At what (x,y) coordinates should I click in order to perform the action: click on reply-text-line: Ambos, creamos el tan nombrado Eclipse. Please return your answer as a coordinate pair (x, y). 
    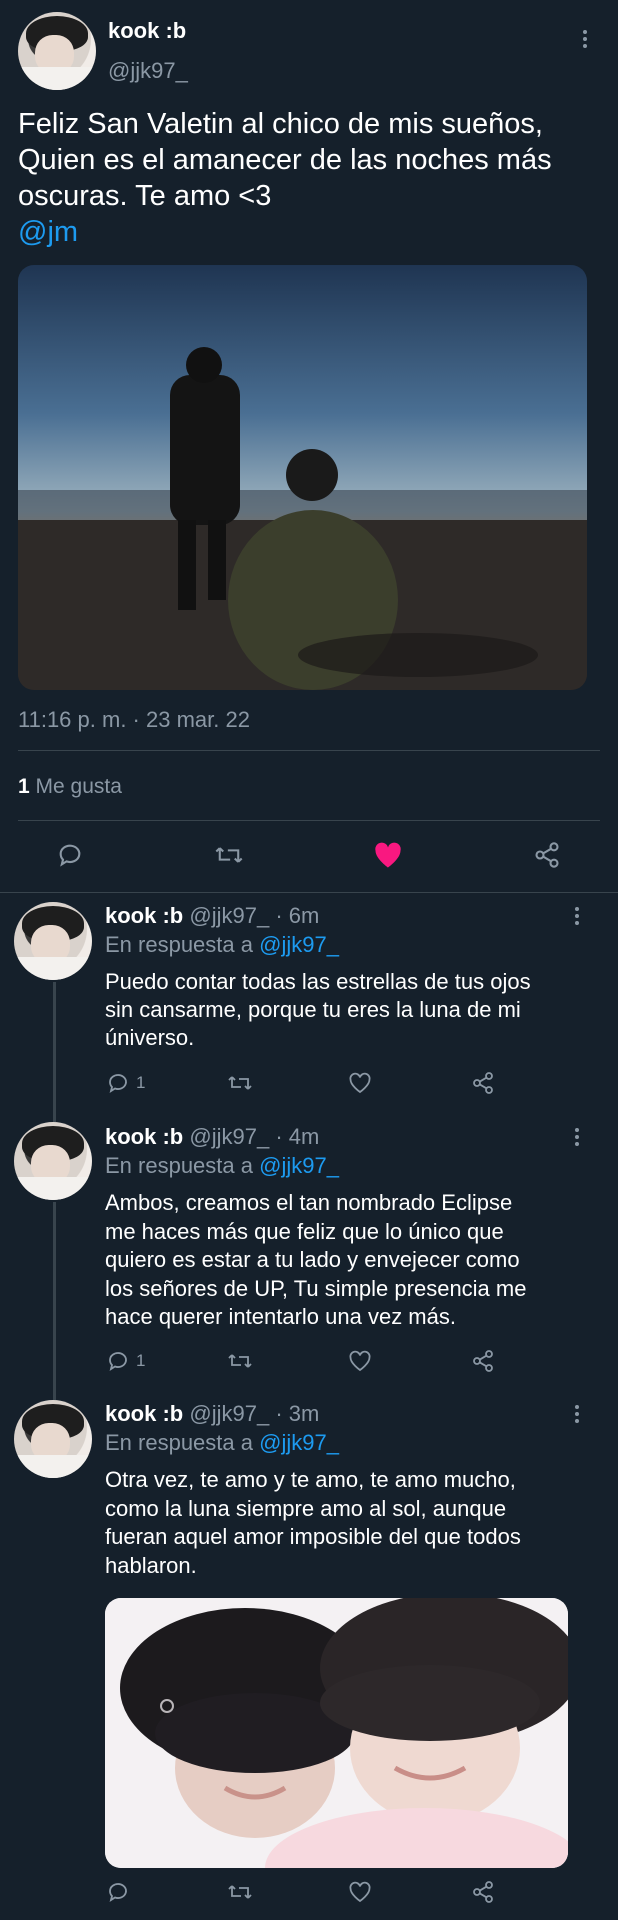
    Looking at the image, I should click on (309, 1202).